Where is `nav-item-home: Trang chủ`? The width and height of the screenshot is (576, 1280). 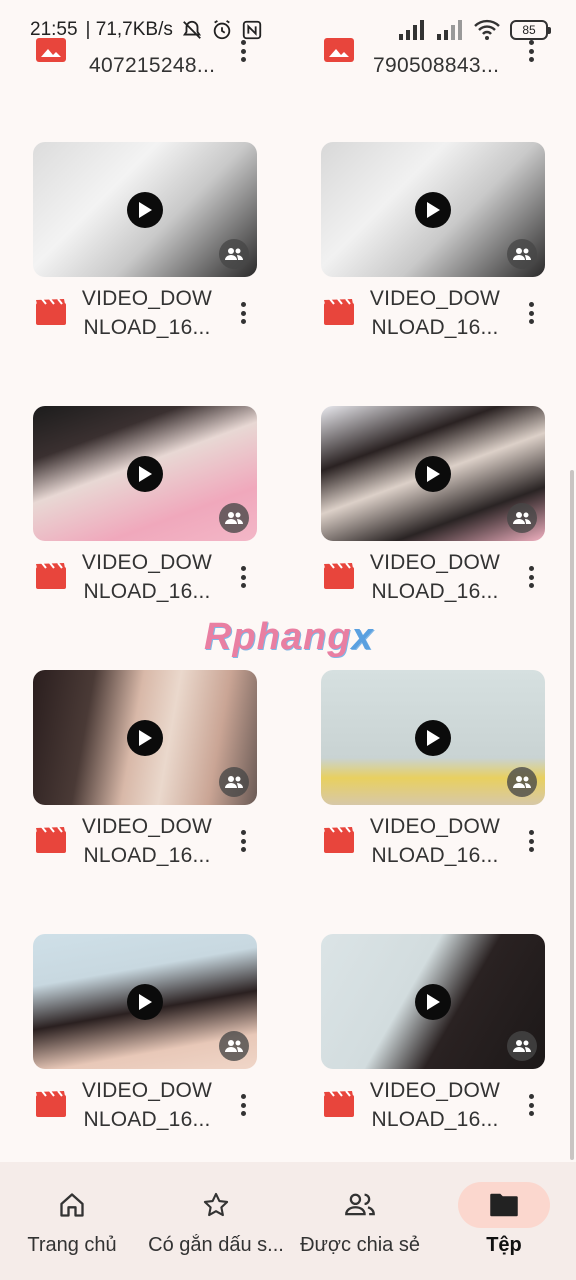
nav-item-home: Trang chủ is located at coordinates (72, 1221).